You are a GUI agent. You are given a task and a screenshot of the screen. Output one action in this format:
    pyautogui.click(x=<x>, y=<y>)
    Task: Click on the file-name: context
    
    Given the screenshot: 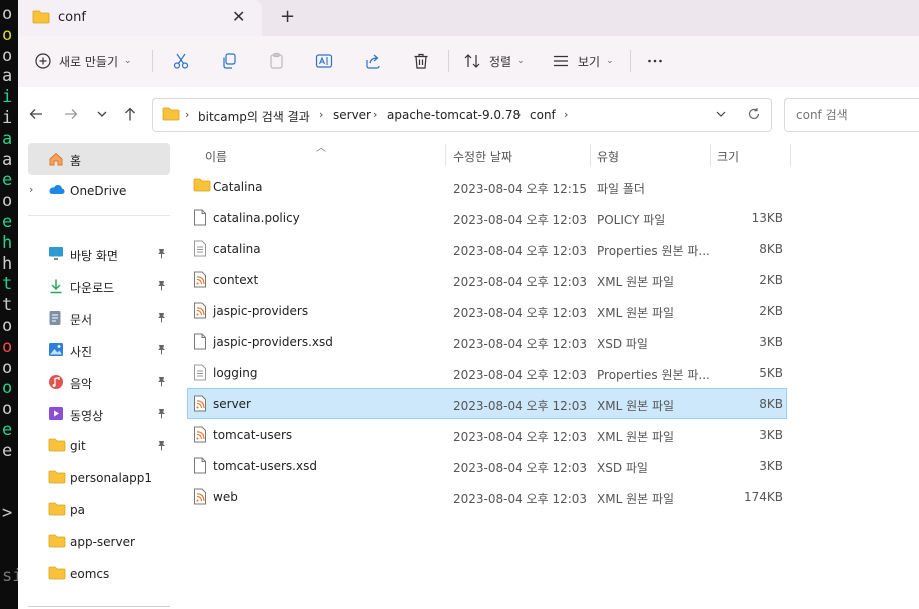 What is the action you would take?
    pyautogui.click(x=236, y=280)
    